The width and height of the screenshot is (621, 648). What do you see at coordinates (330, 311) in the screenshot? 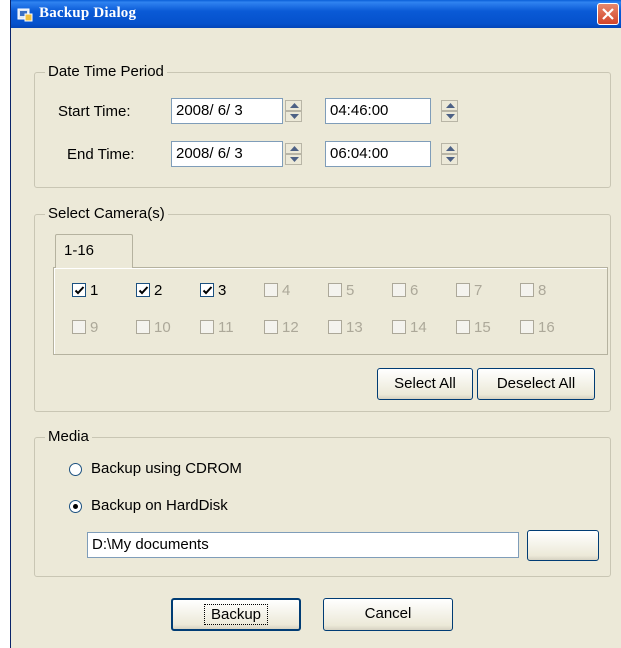
I see `camera-tab-panel` at bounding box center [330, 311].